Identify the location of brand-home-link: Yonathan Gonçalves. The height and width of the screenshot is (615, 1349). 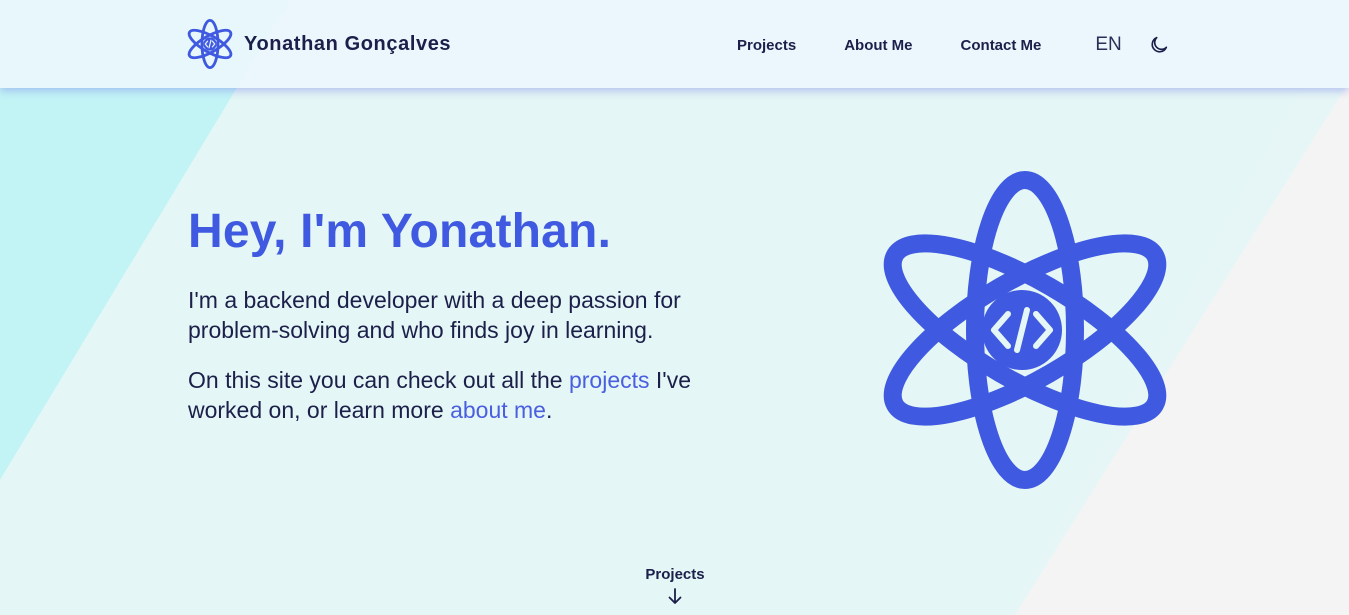
(318, 44).